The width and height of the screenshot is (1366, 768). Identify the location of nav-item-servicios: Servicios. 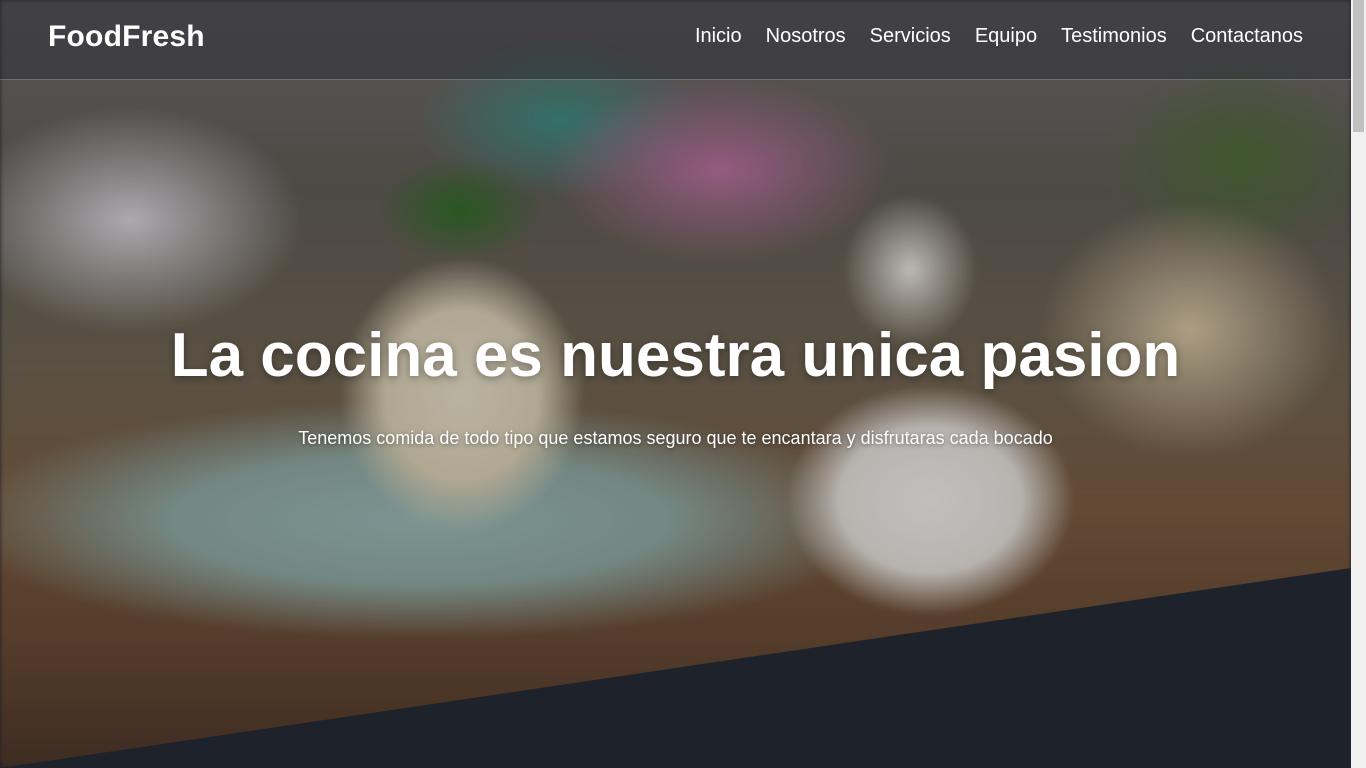
(910, 36).